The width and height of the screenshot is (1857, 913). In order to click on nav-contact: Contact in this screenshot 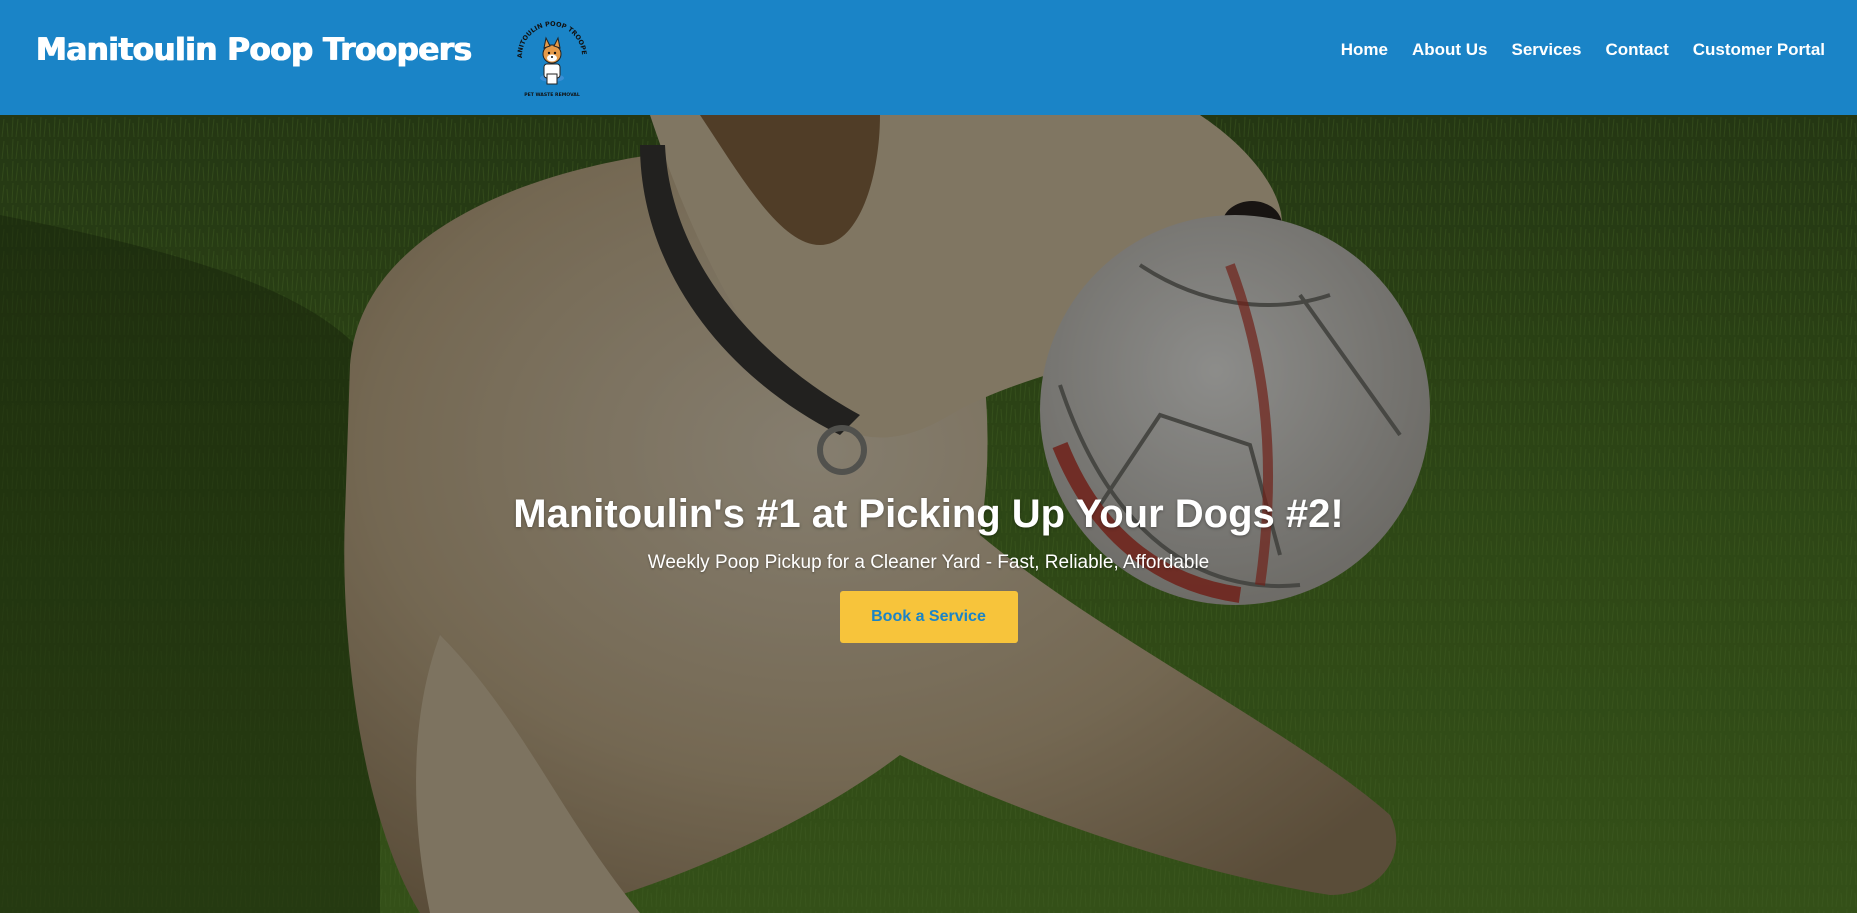, I will do `click(1636, 50)`.